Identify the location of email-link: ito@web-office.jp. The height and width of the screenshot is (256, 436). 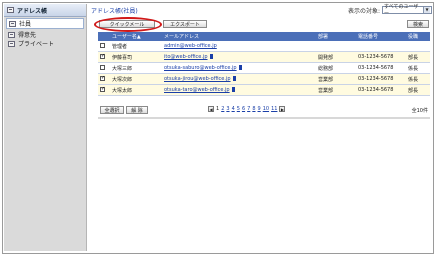
(186, 57).